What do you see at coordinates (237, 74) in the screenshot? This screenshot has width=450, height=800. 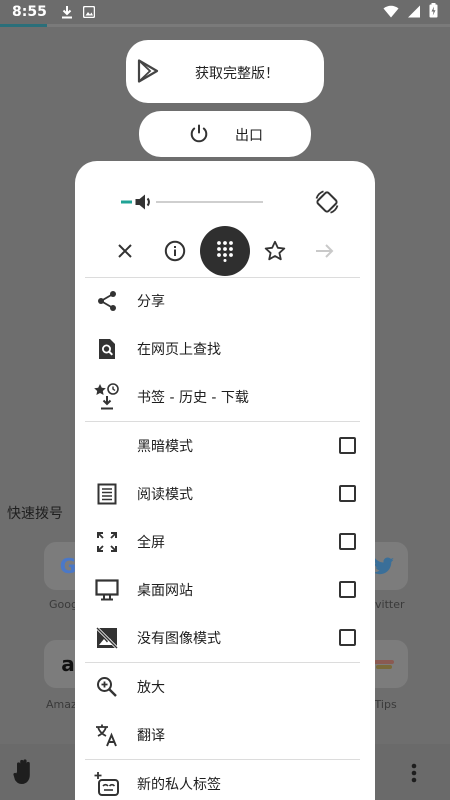 I see `get-full-version-label: 获取完整版！` at bounding box center [237, 74].